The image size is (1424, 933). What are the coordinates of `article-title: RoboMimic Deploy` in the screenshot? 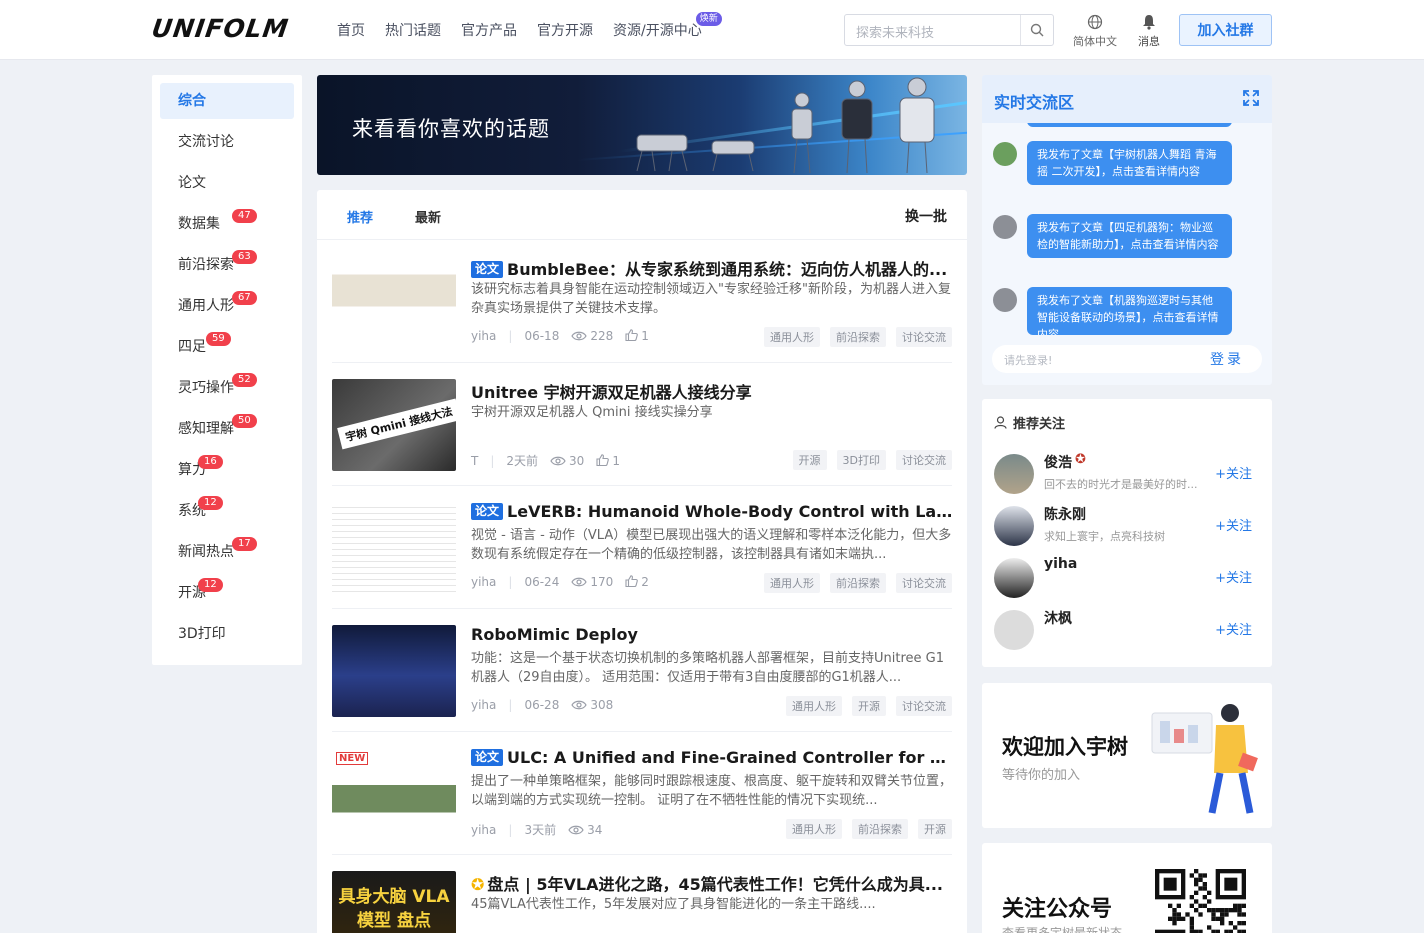 It's located at (712, 634).